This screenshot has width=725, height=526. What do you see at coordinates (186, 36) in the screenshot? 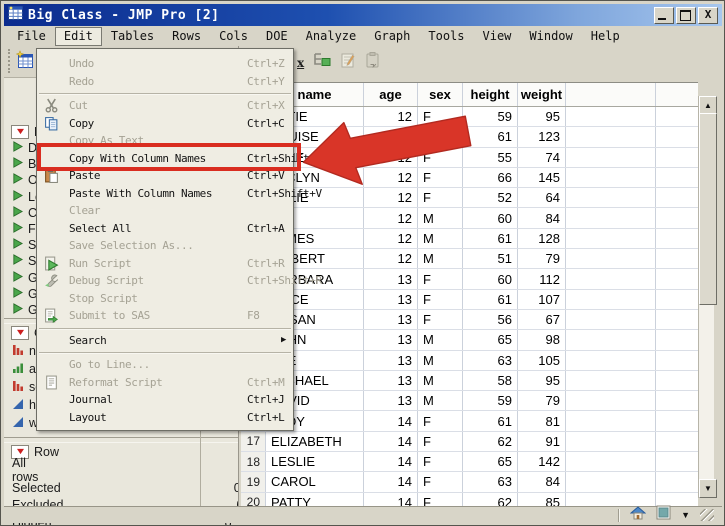
I see `menubar-item-rows: Rows` at bounding box center [186, 36].